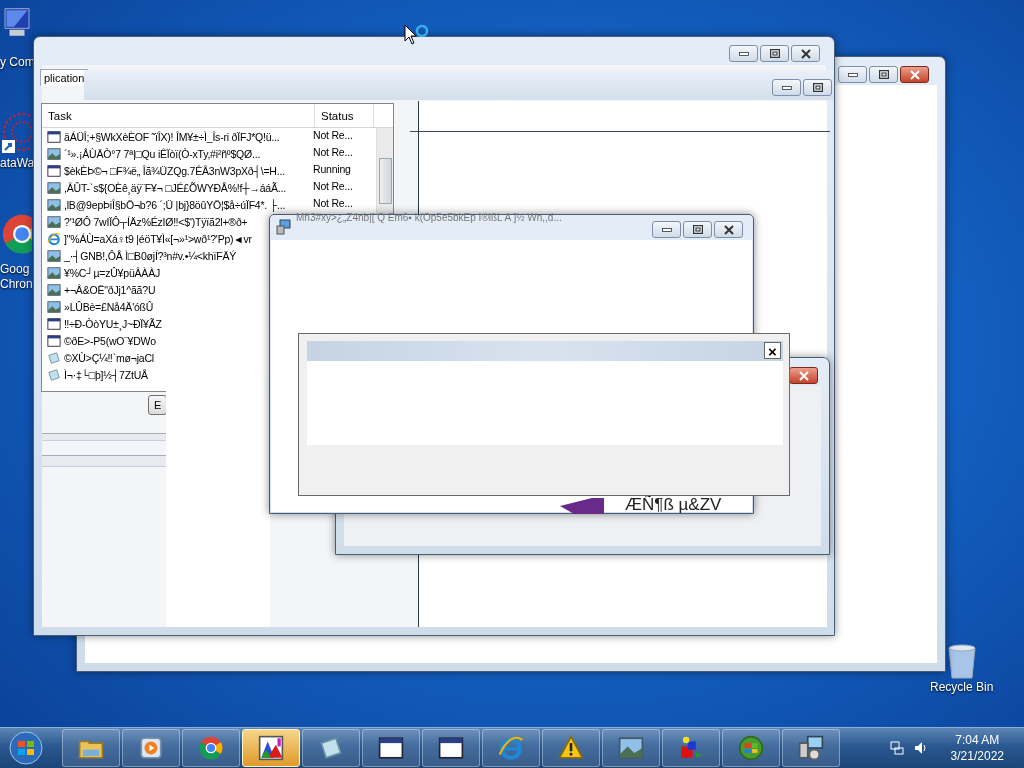 The image size is (1024, 768). Describe the element at coordinates (673, 505) in the screenshot. I see `logo-text: ÆÑ¶ß µ&ZV` at that location.